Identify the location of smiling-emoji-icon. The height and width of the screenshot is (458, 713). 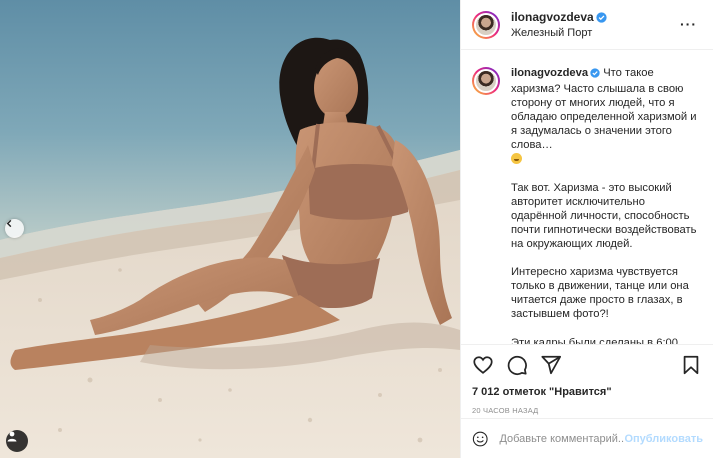
(516, 158).